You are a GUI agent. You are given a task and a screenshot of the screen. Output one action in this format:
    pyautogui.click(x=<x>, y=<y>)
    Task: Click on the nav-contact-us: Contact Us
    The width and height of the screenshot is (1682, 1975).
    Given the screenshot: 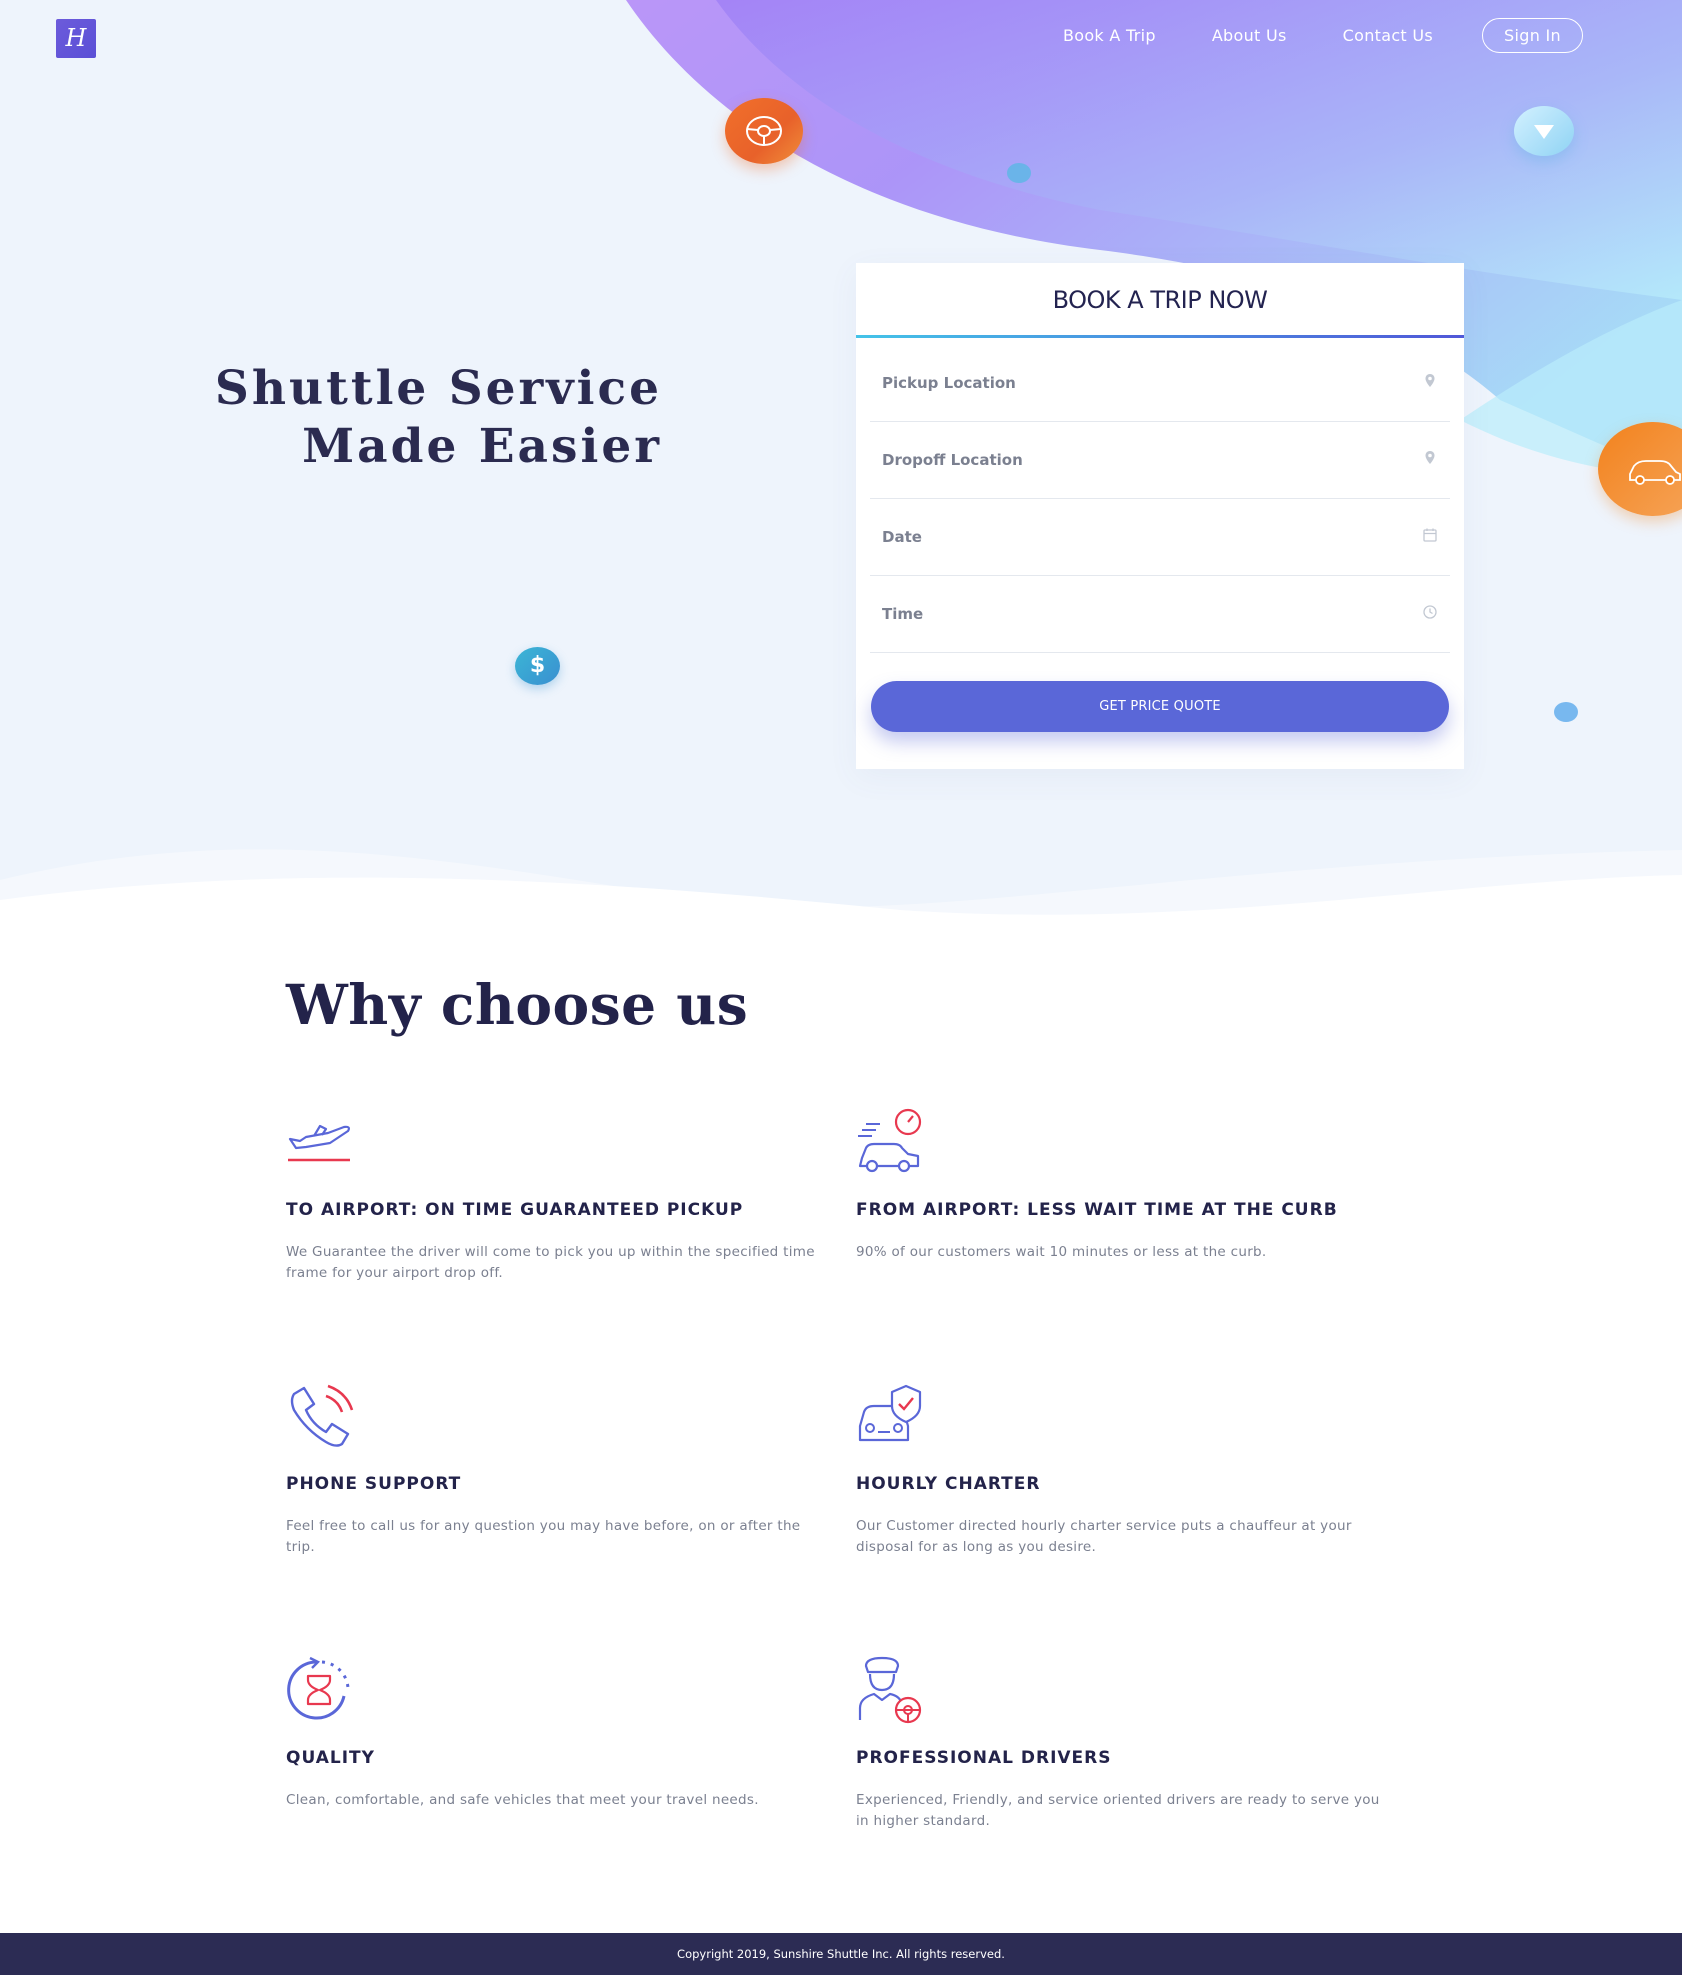 What is the action you would take?
    pyautogui.click(x=1388, y=35)
    